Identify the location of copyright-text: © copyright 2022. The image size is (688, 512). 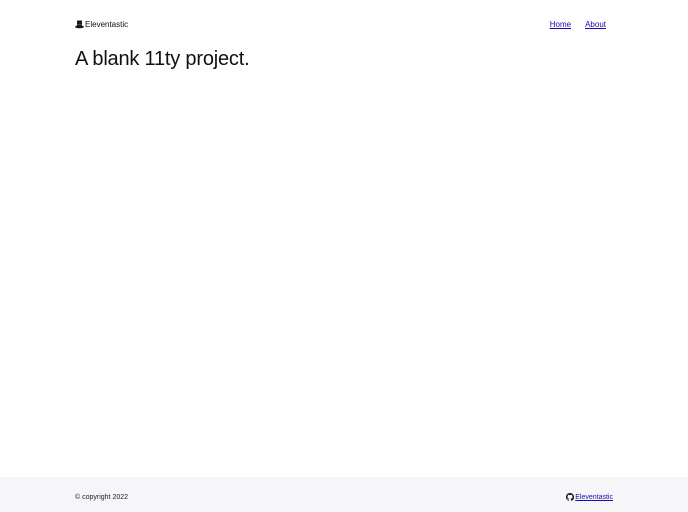
(102, 497).